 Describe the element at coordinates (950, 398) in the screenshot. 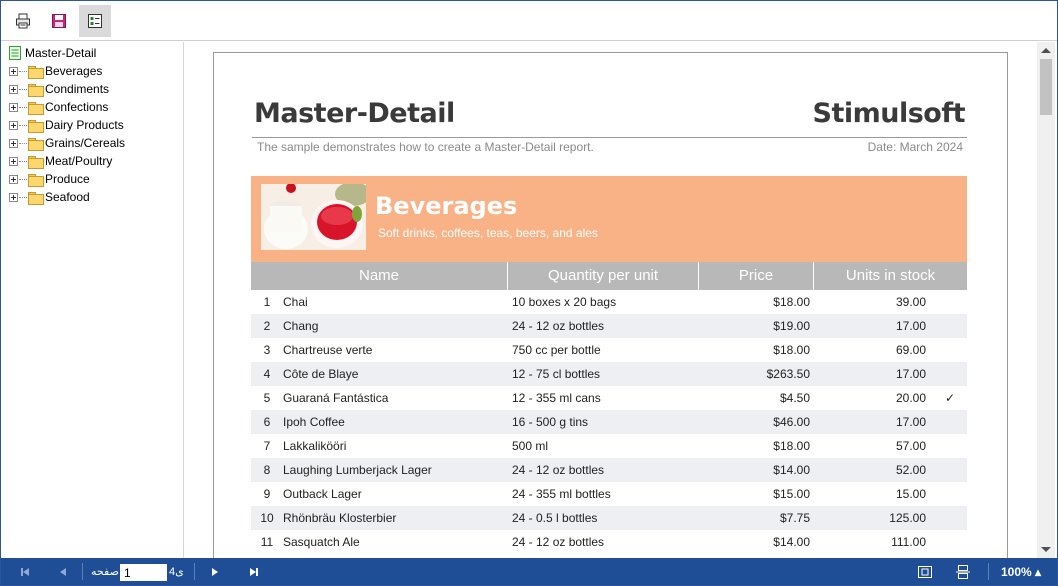

I see `discontinued-check-icon: ✓` at that location.